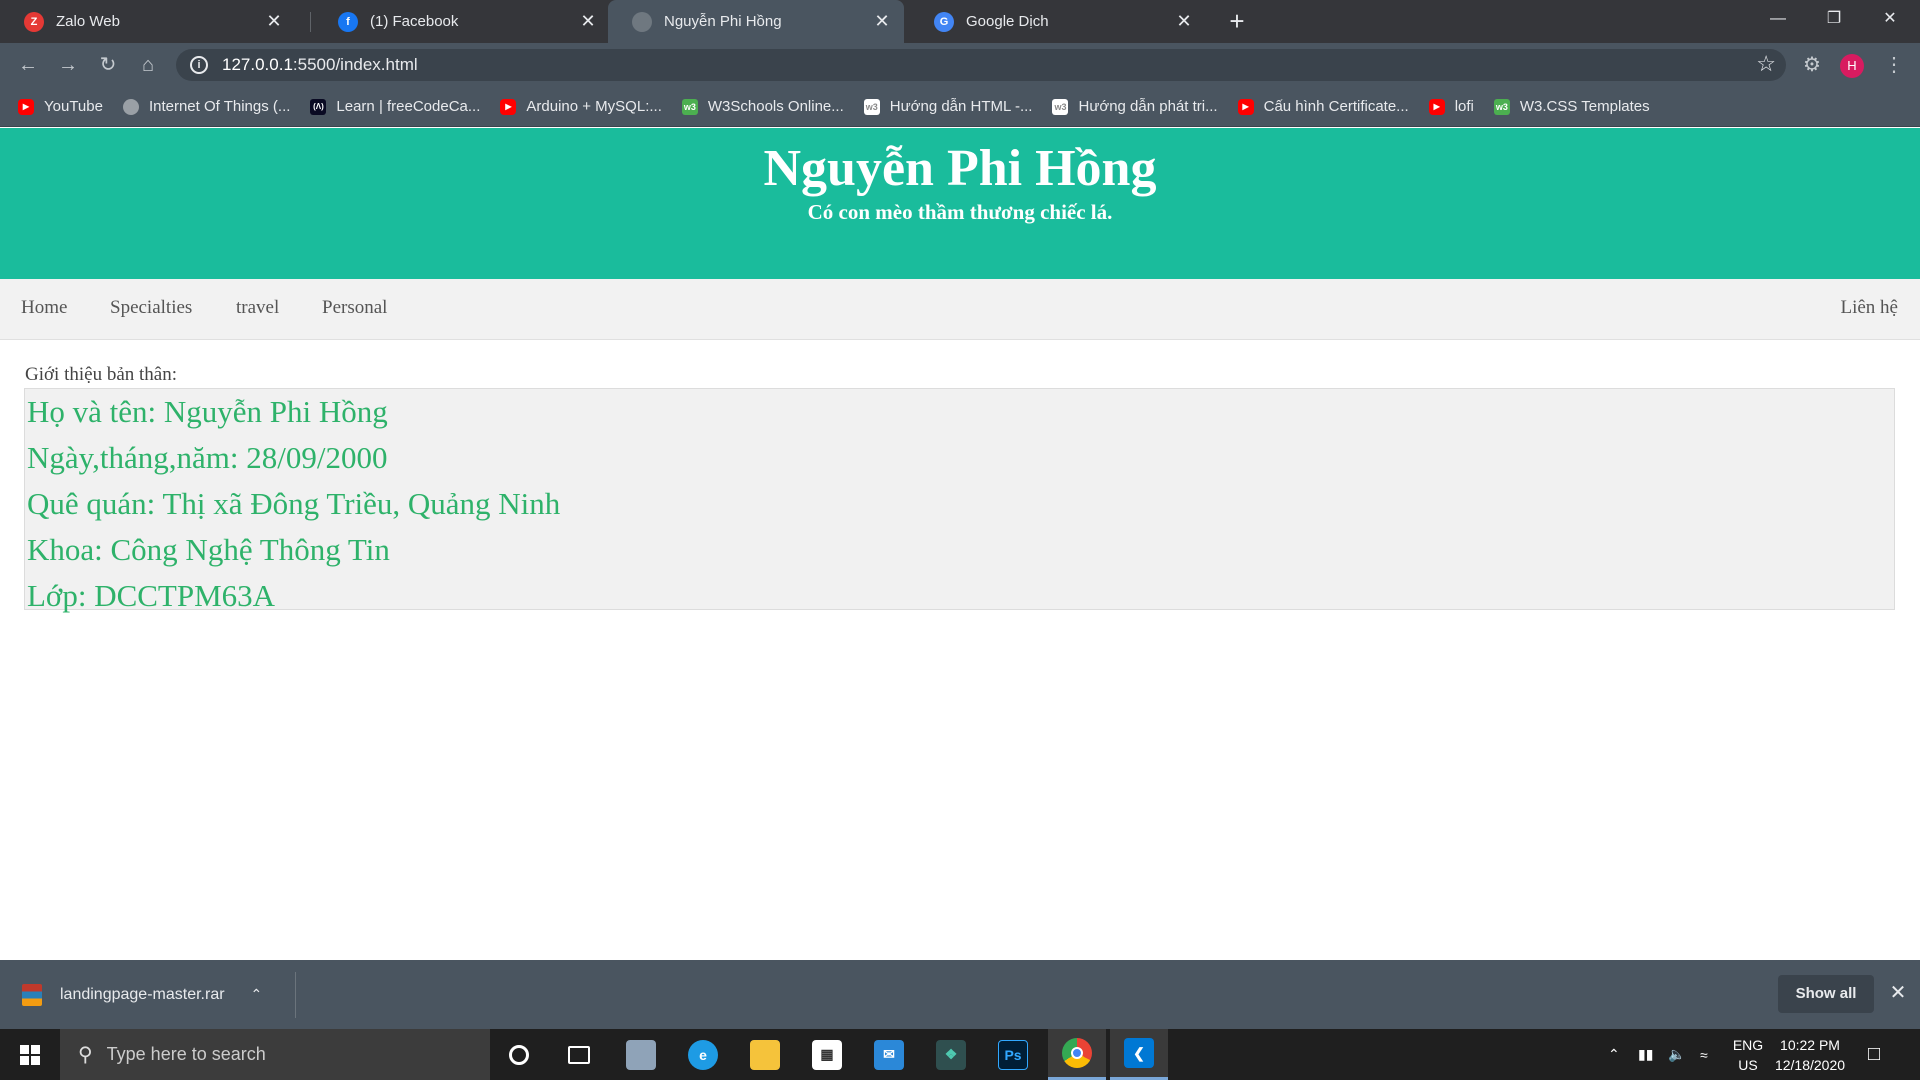  I want to click on bookmark-star-icon: ☆, so click(1766, 64).